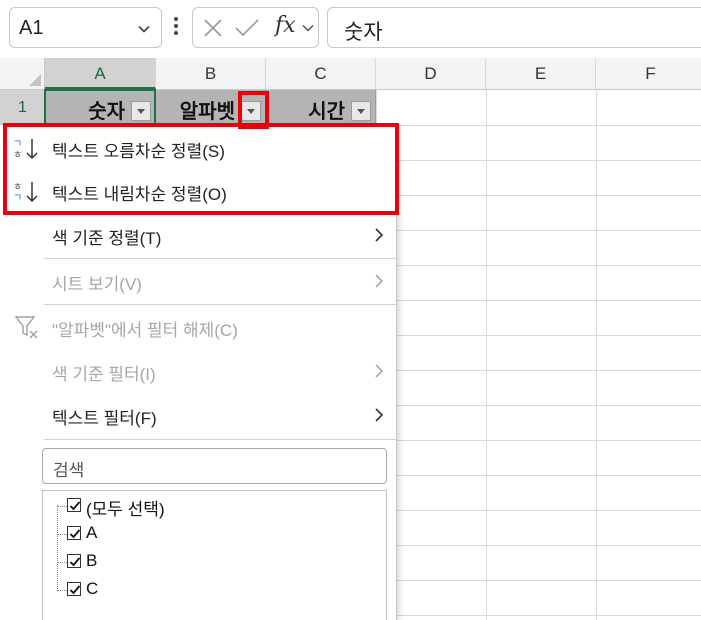  Describe the element at coordinates (198, 416) in the screenshot. I see `menu-item-text-filters: 텍스트 필터(F)` at that location.